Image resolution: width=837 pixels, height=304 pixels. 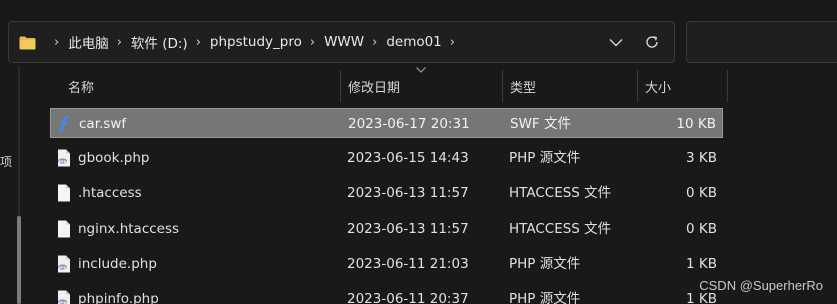 I want to click on column-header-name: 名称, so click(x=81, y=86).